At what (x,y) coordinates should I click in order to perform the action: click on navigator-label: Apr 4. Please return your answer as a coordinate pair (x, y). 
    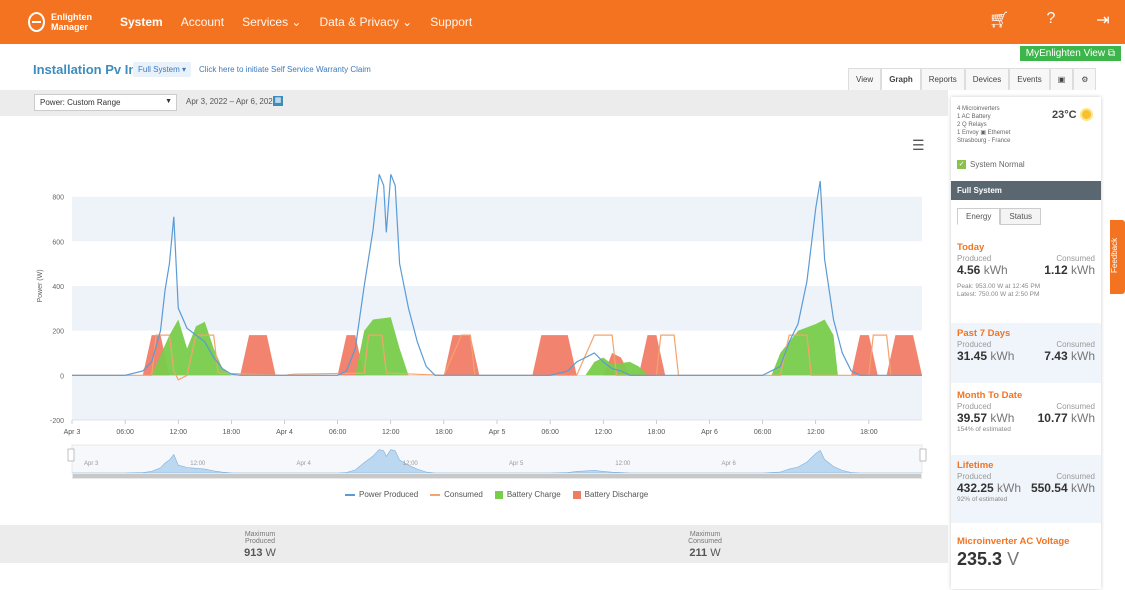
    Looking at the image, I should click on (304, 464).